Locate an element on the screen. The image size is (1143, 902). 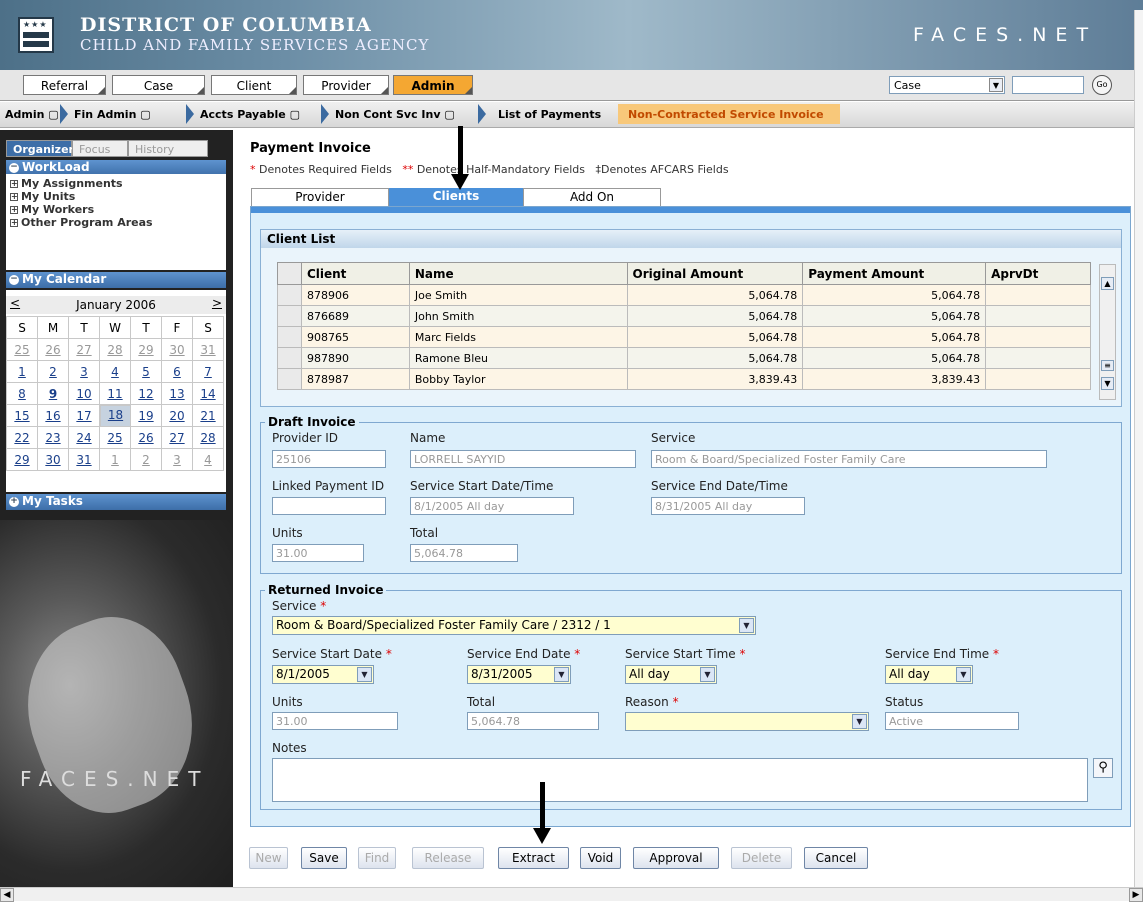
status-field: Active is located at coordinates (952, 721).